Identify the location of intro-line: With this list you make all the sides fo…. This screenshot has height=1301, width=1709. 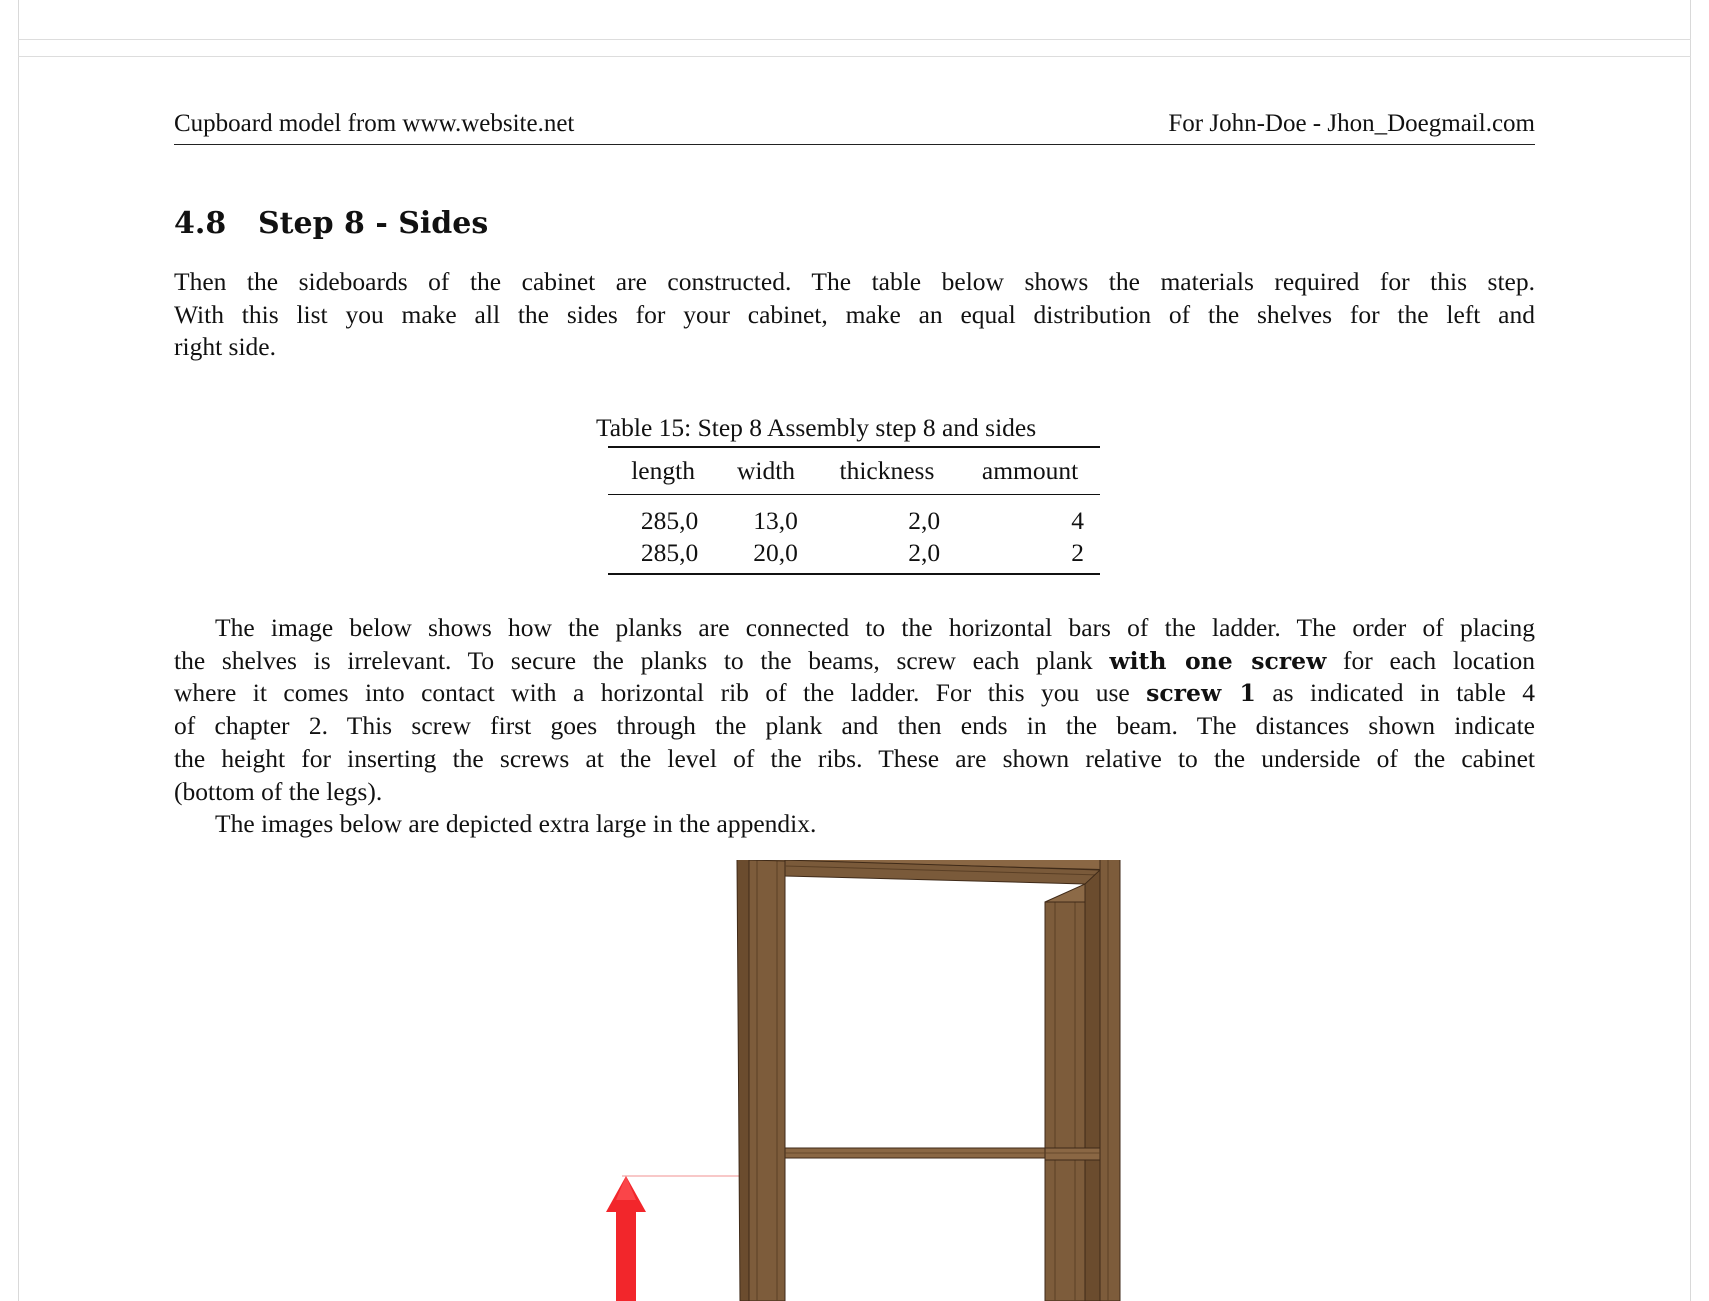
(854, 314).